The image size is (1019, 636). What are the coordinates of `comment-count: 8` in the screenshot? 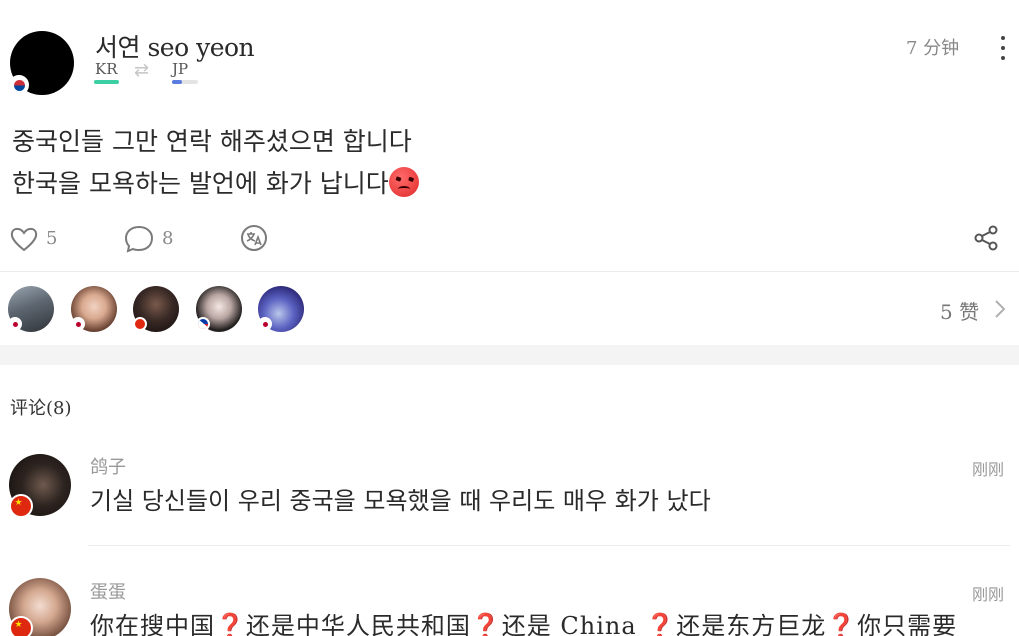 It's located at (168, 238).